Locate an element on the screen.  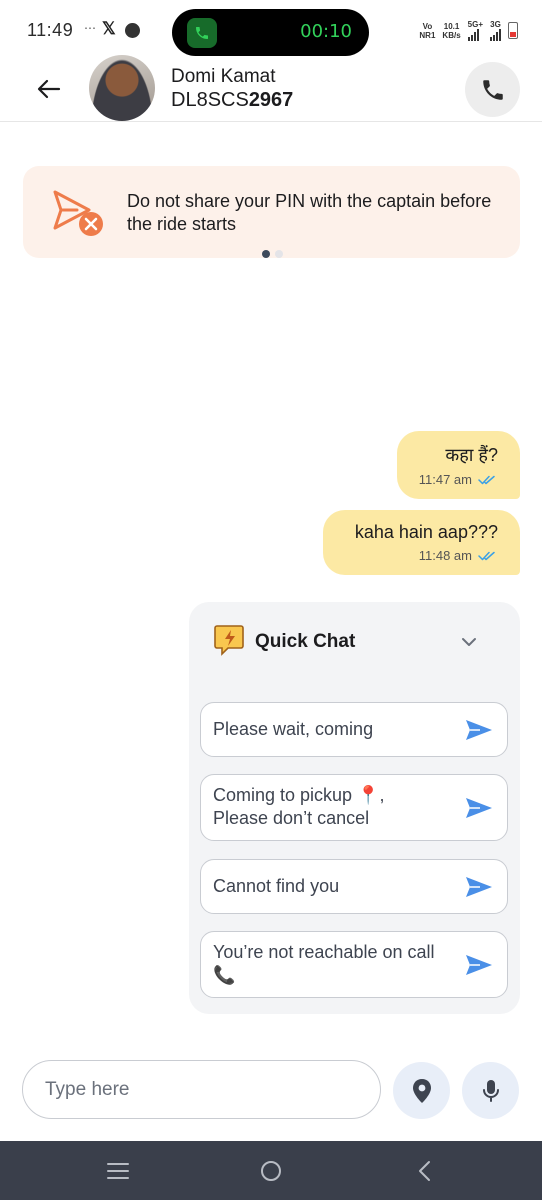
network-speed: 10.1 KB/s is located at coordinates (451, 30).